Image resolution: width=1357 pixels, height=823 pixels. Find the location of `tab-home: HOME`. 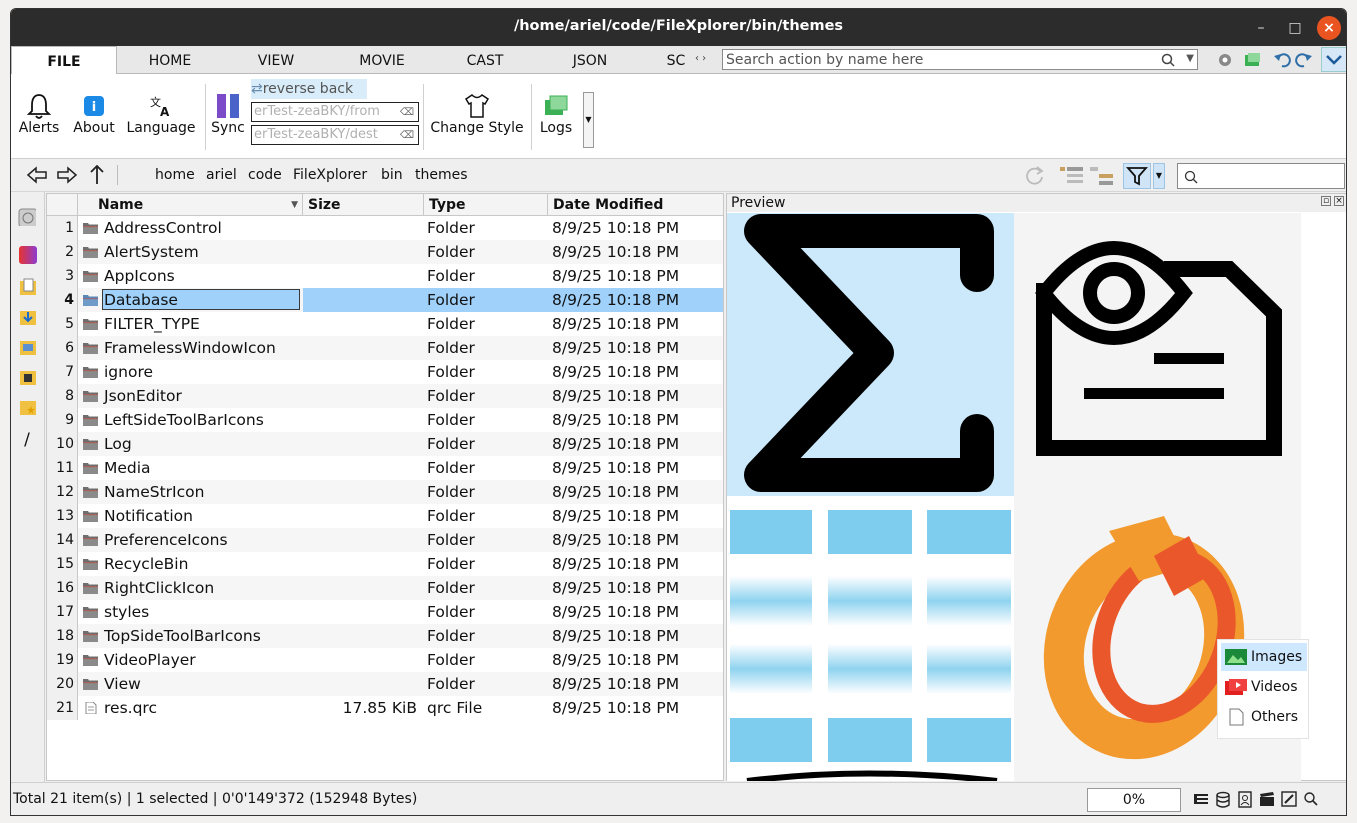

tab-home: HOME is located at coordinates (170, 60).